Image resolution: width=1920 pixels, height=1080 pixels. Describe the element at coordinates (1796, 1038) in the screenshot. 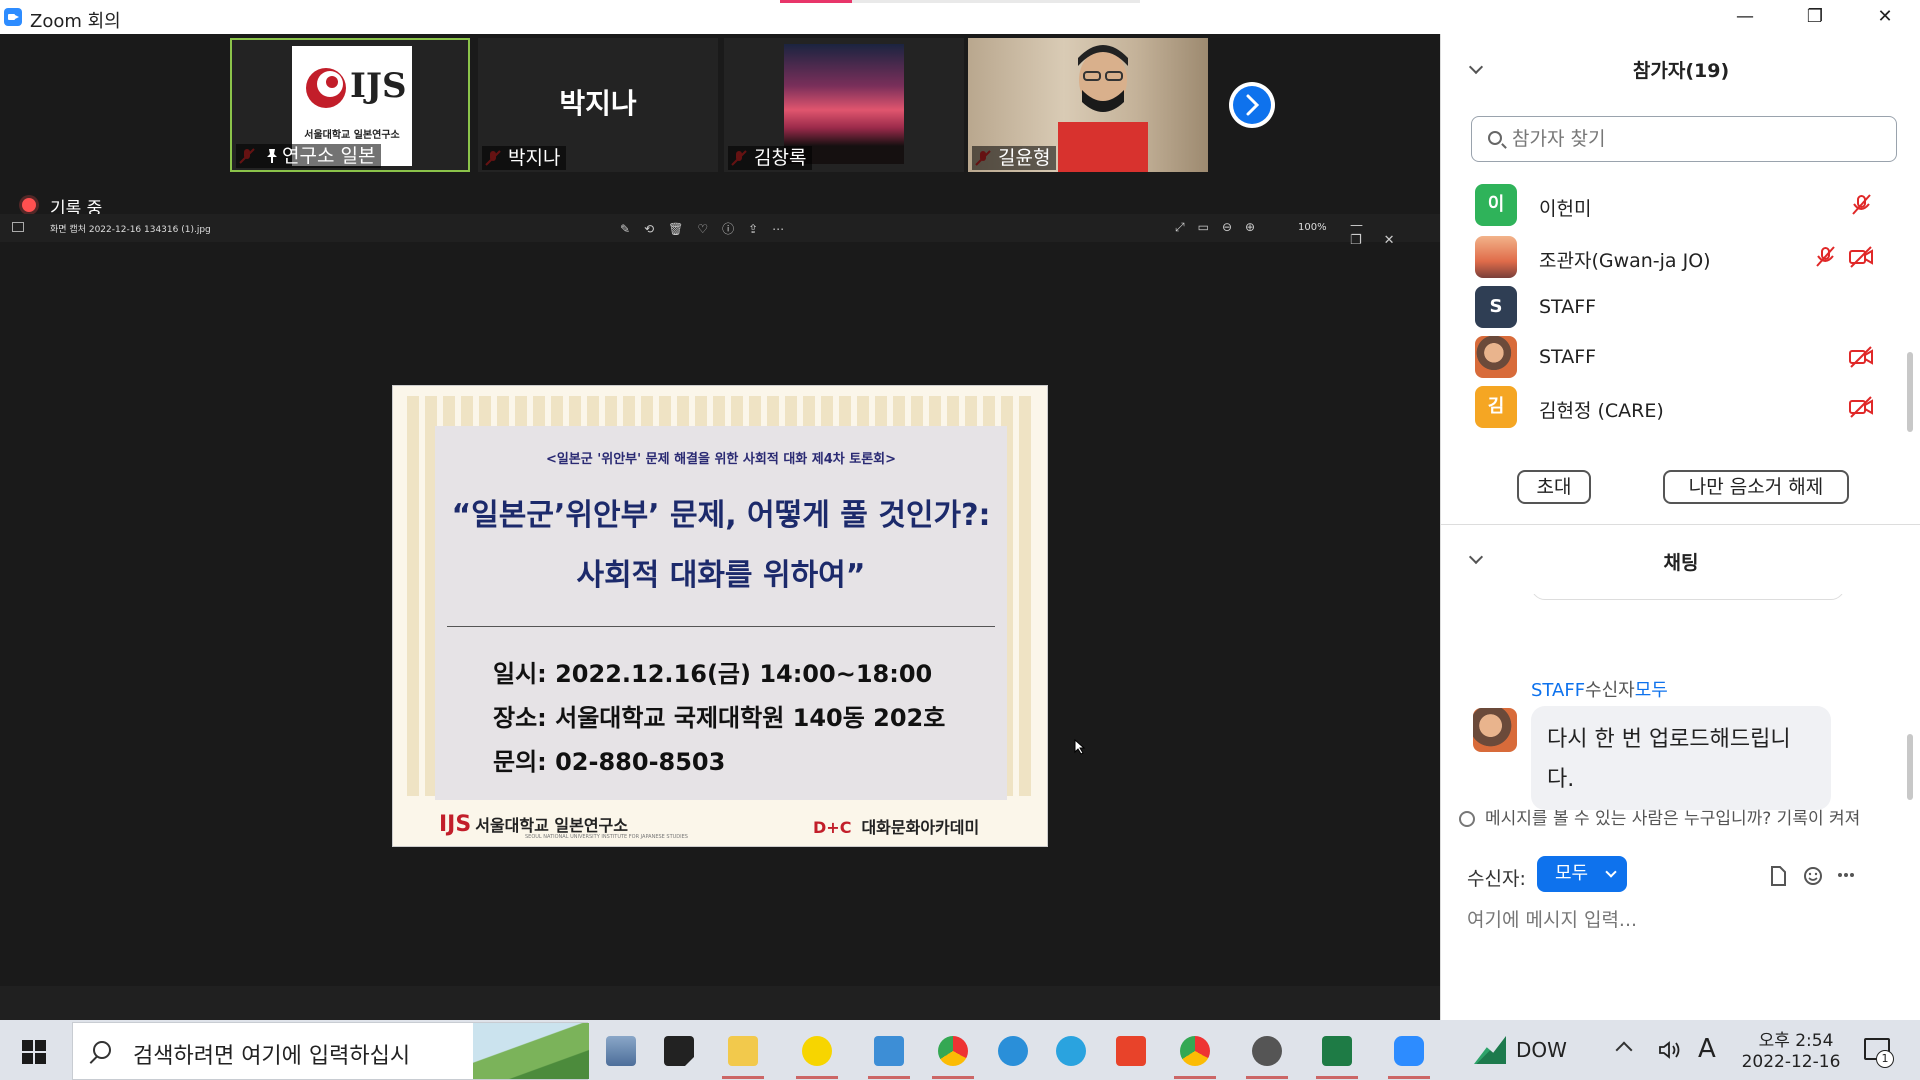

I see `clock-time: 오후 2:54` at that location.